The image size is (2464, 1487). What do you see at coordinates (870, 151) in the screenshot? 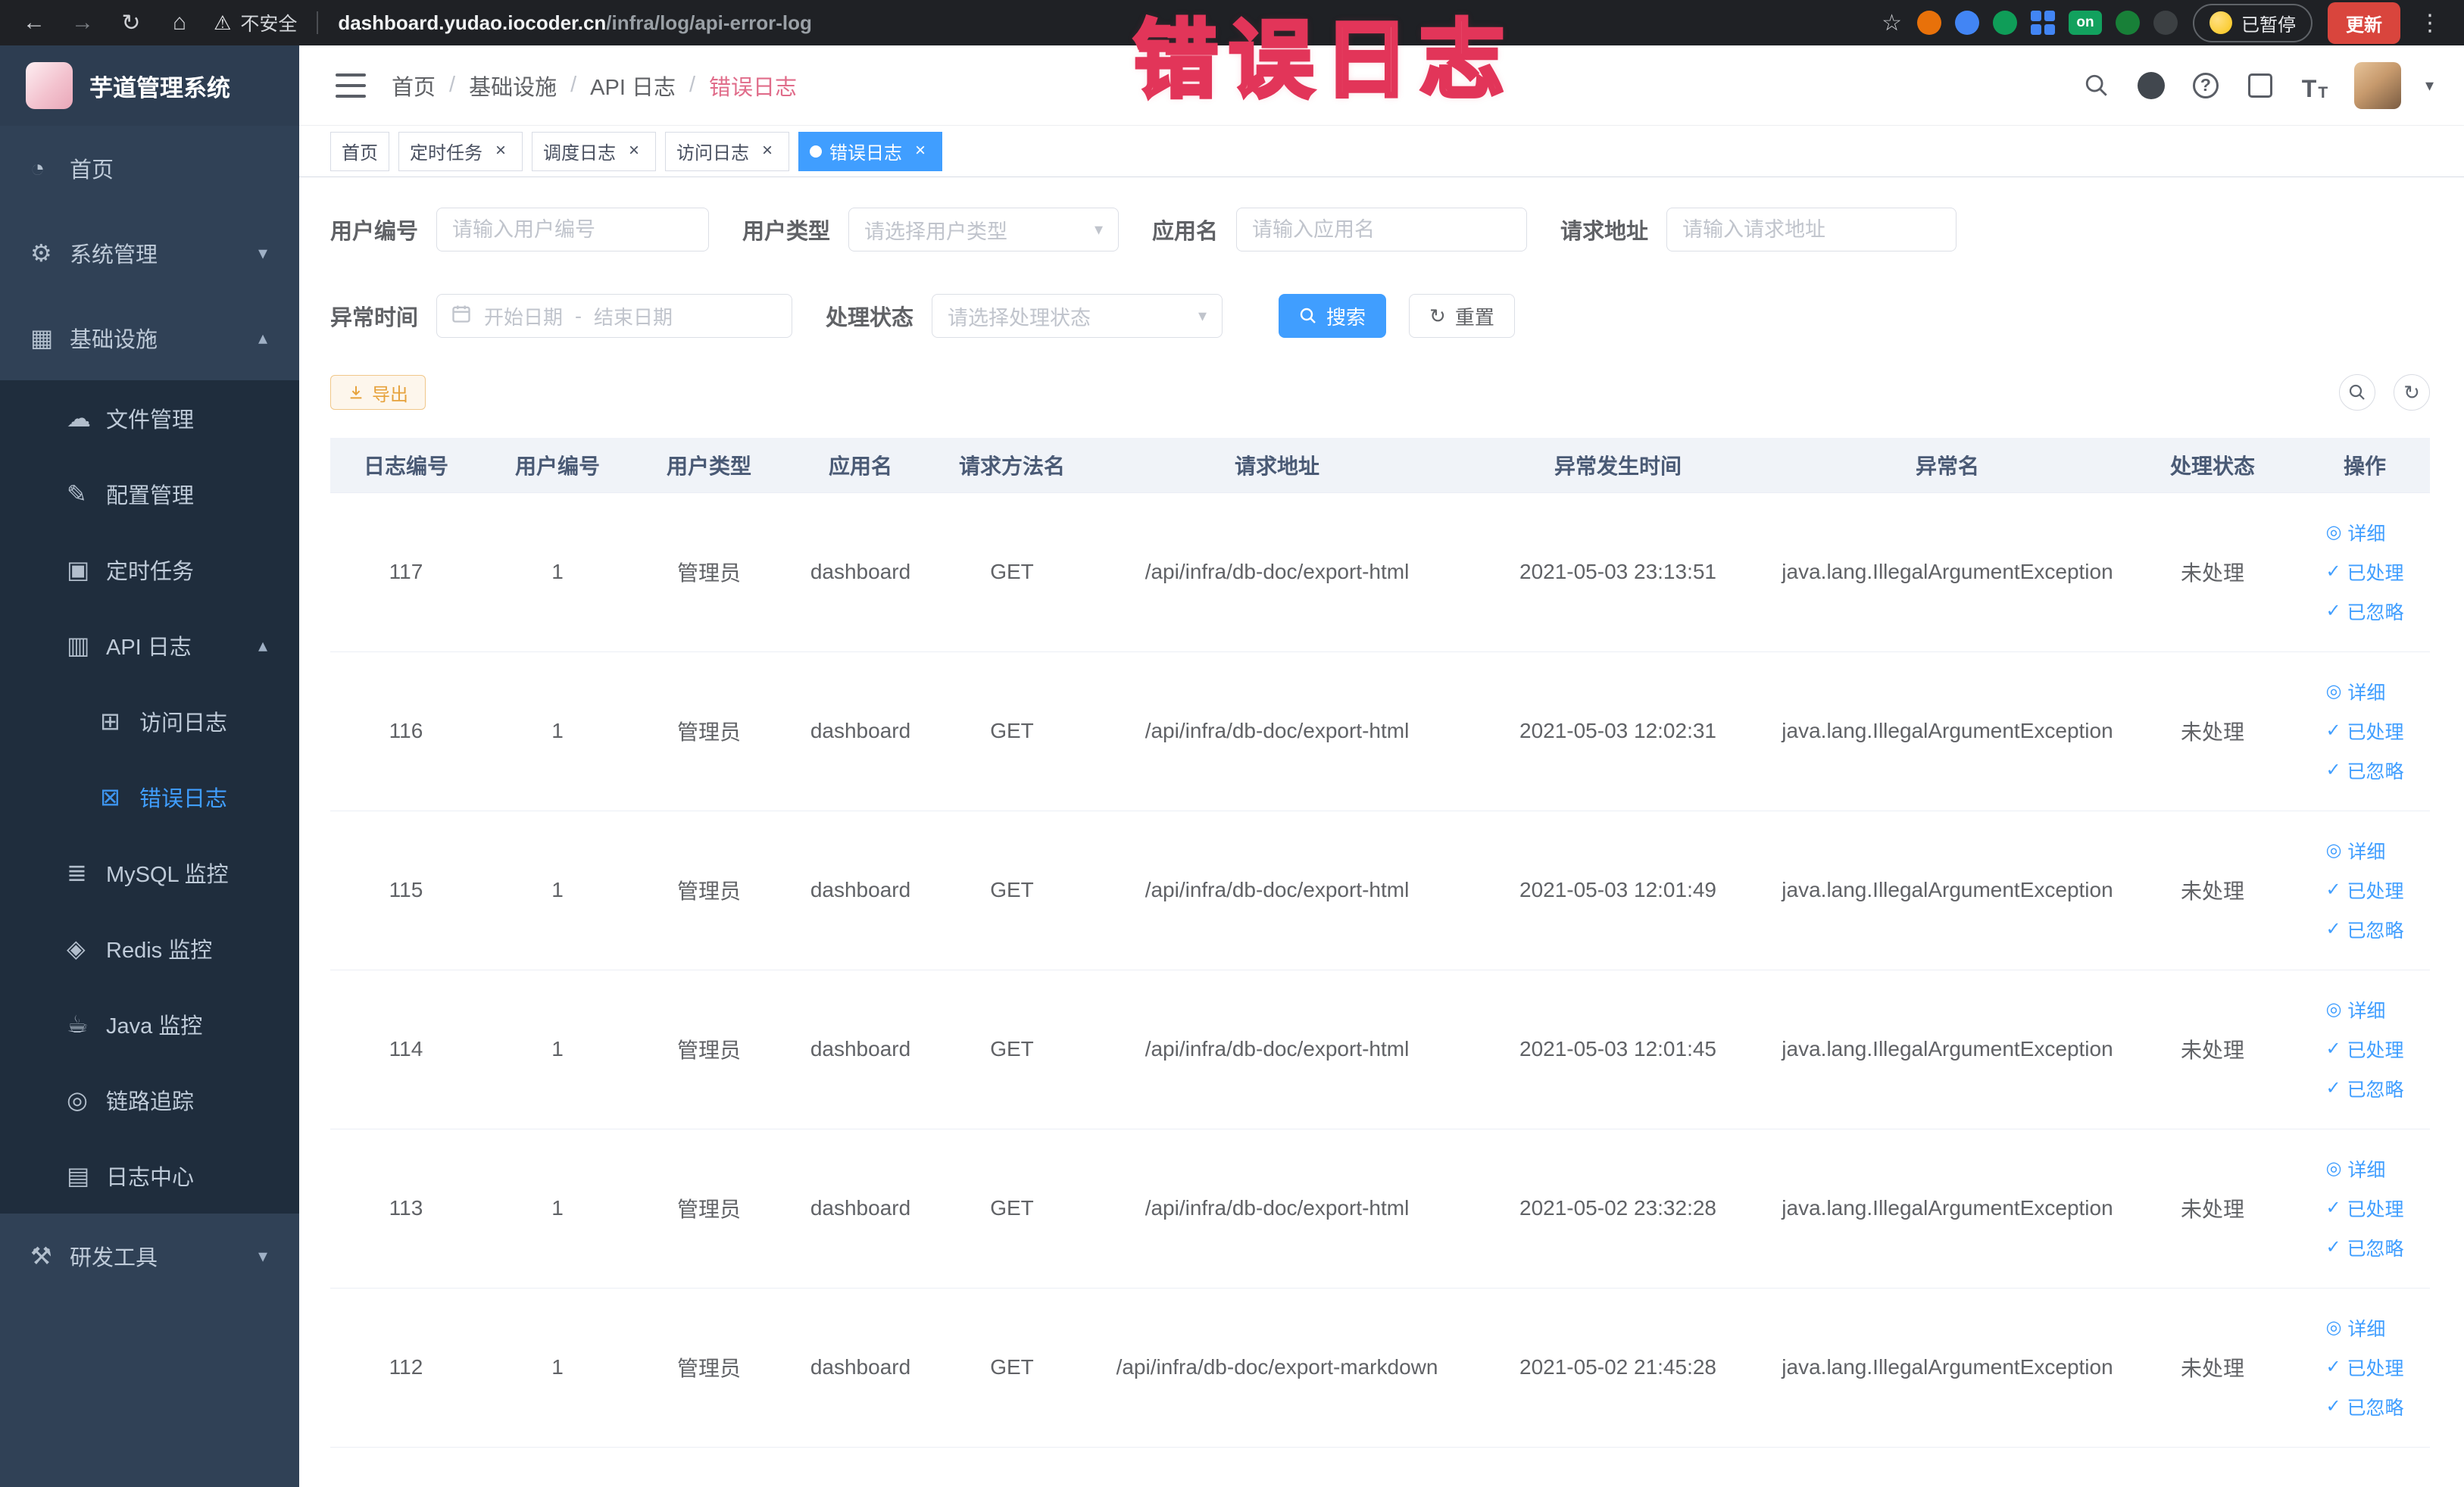
I see `tab-error-logs: 错误日志 ×` at bounding box center [870, 151].